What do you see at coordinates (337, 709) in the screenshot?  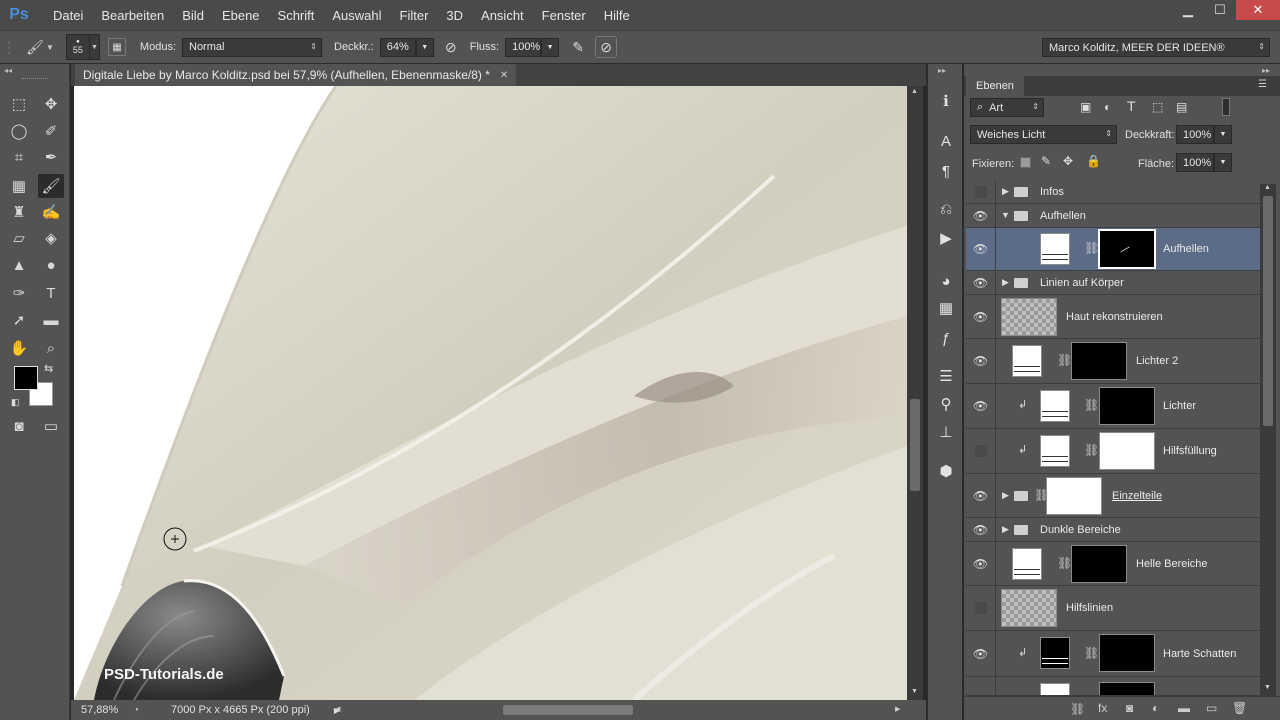 I see `scroll-left-icon: ◀` at bounding box center [337, 709].